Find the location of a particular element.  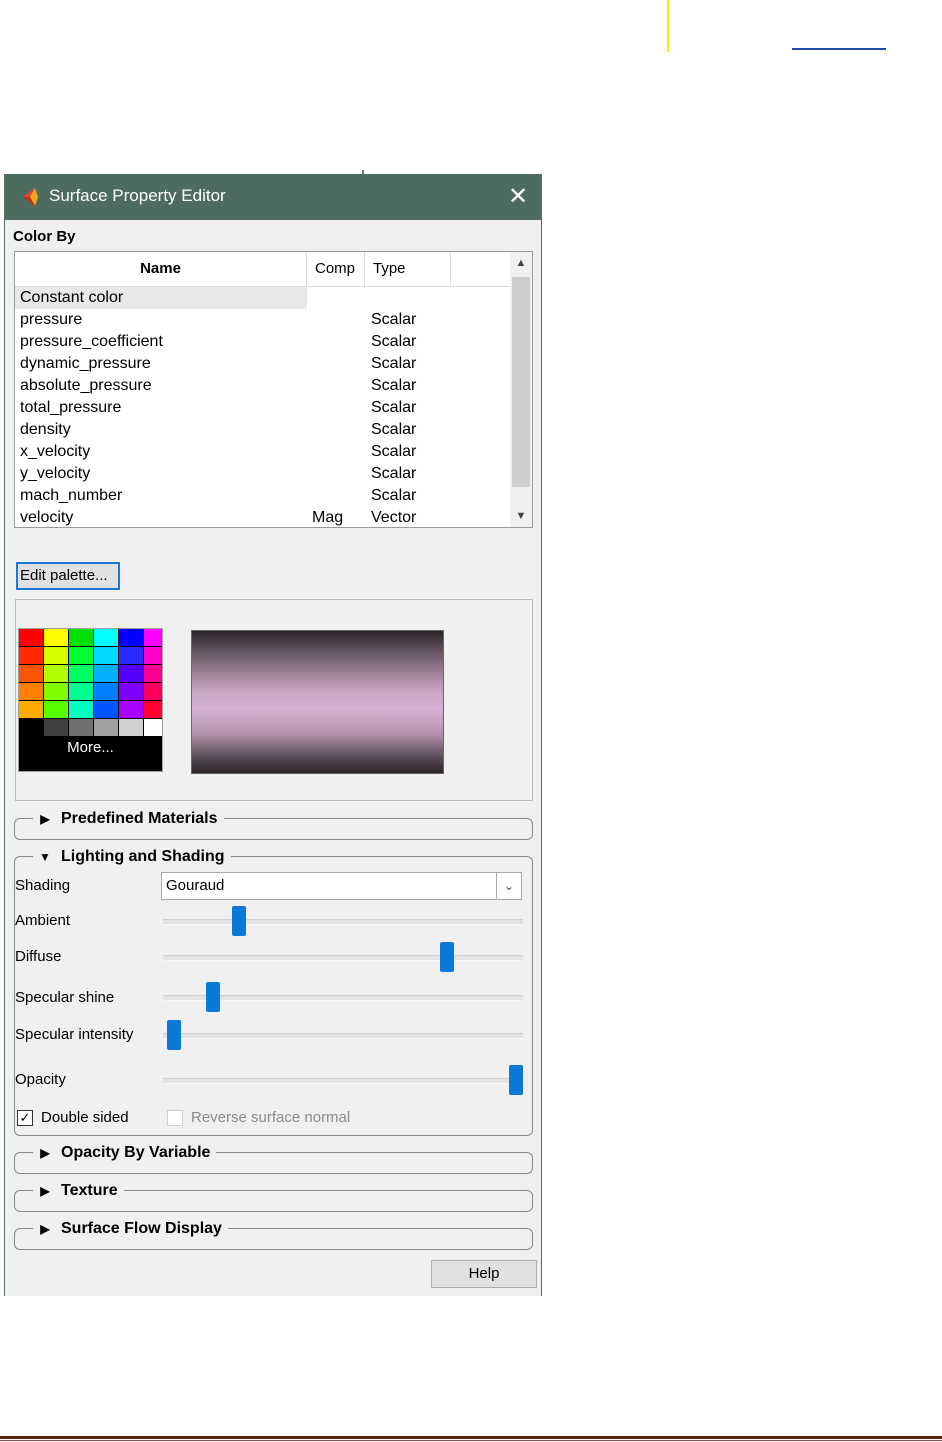

table-row: density Scalar is located at coordinates (262, 430).